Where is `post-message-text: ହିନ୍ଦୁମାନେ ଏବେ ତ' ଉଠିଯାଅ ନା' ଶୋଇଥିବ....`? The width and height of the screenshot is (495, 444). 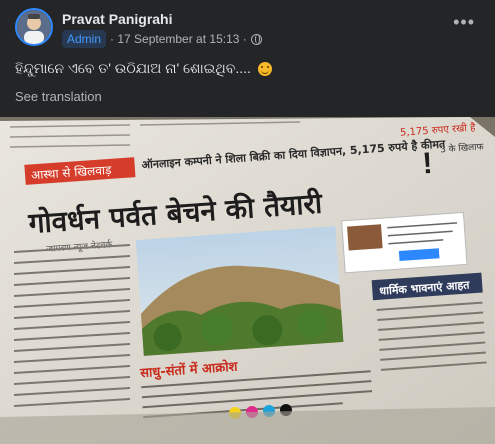 post-message-text: ହିନ୍ଦୁମାନେ ଏବେ ତ' ଉଠିଯାଅ ନା' ଶୋଇଥିବ.... is located at coordinates (135, 68).